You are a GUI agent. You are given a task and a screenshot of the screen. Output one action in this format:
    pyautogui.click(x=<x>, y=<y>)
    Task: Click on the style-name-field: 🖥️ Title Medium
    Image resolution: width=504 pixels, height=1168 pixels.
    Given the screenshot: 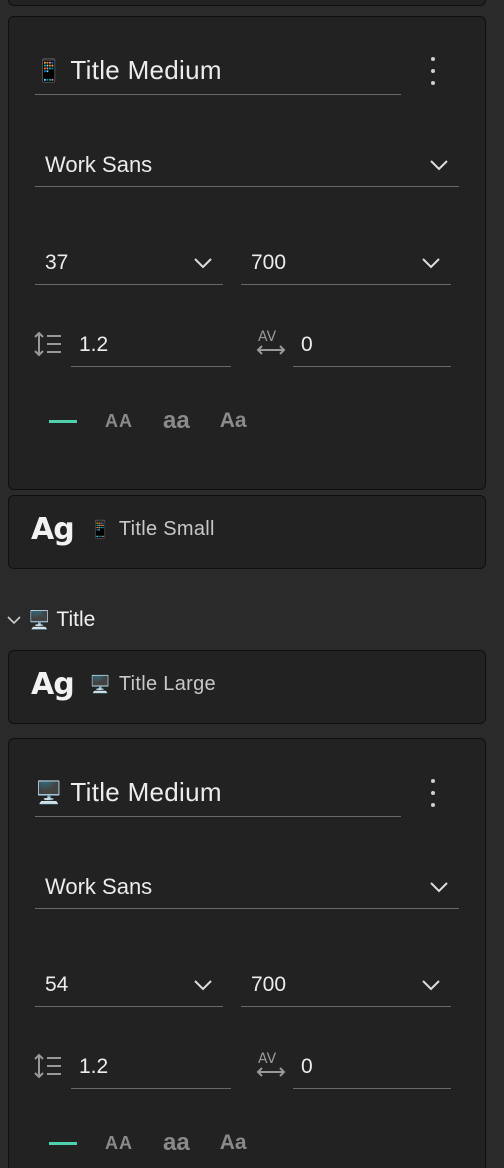 What is the action you would take?
    pyautogui.click(x=218, y=793)
    